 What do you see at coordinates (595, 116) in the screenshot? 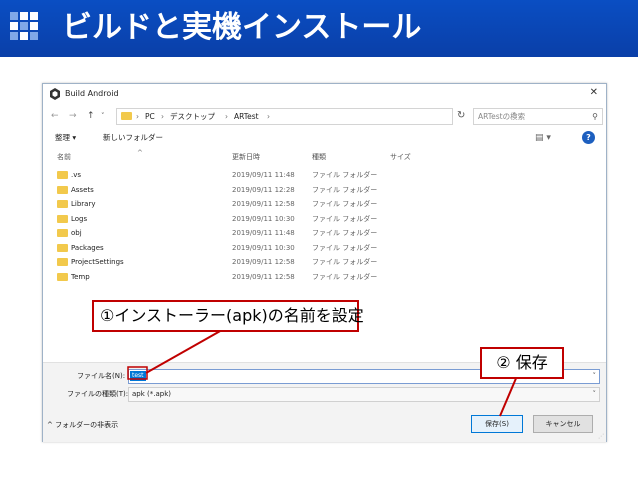
I see `search-icon: ⚲` at bounding box center [595, 116].